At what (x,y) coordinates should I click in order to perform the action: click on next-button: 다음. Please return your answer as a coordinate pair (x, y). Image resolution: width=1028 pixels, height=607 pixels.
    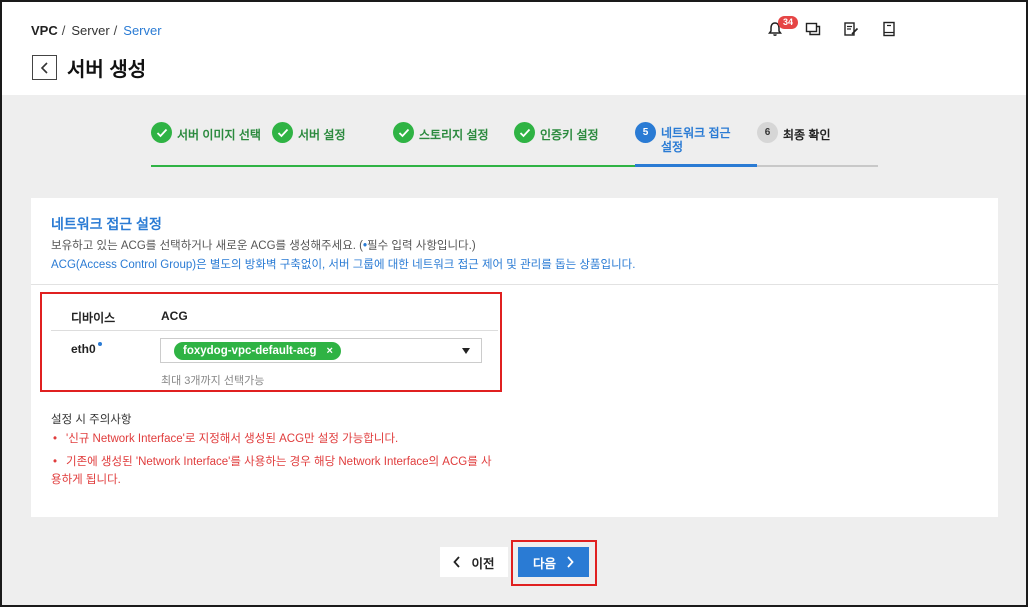
    Looking at the image, I should click on (553, 562).